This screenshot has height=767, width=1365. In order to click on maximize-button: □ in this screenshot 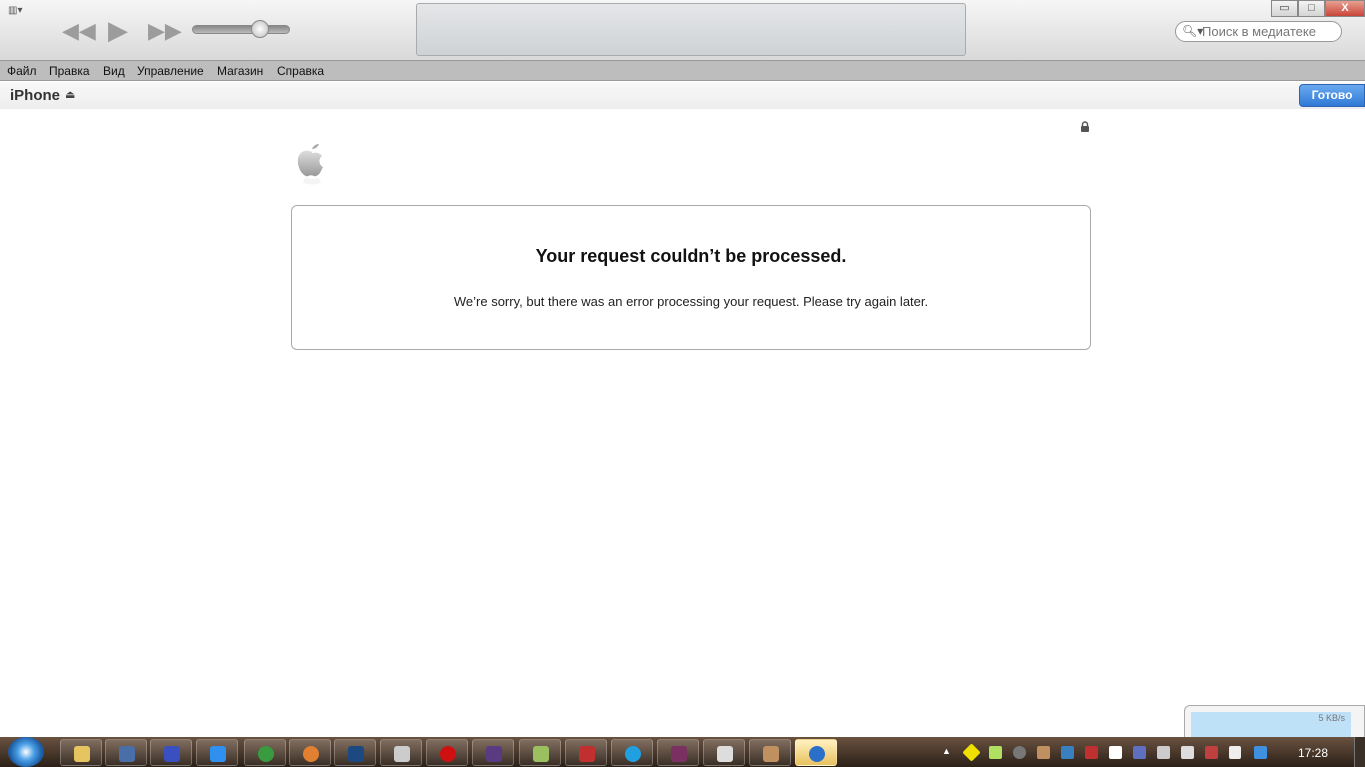, I will do `click(1311, 8)`.